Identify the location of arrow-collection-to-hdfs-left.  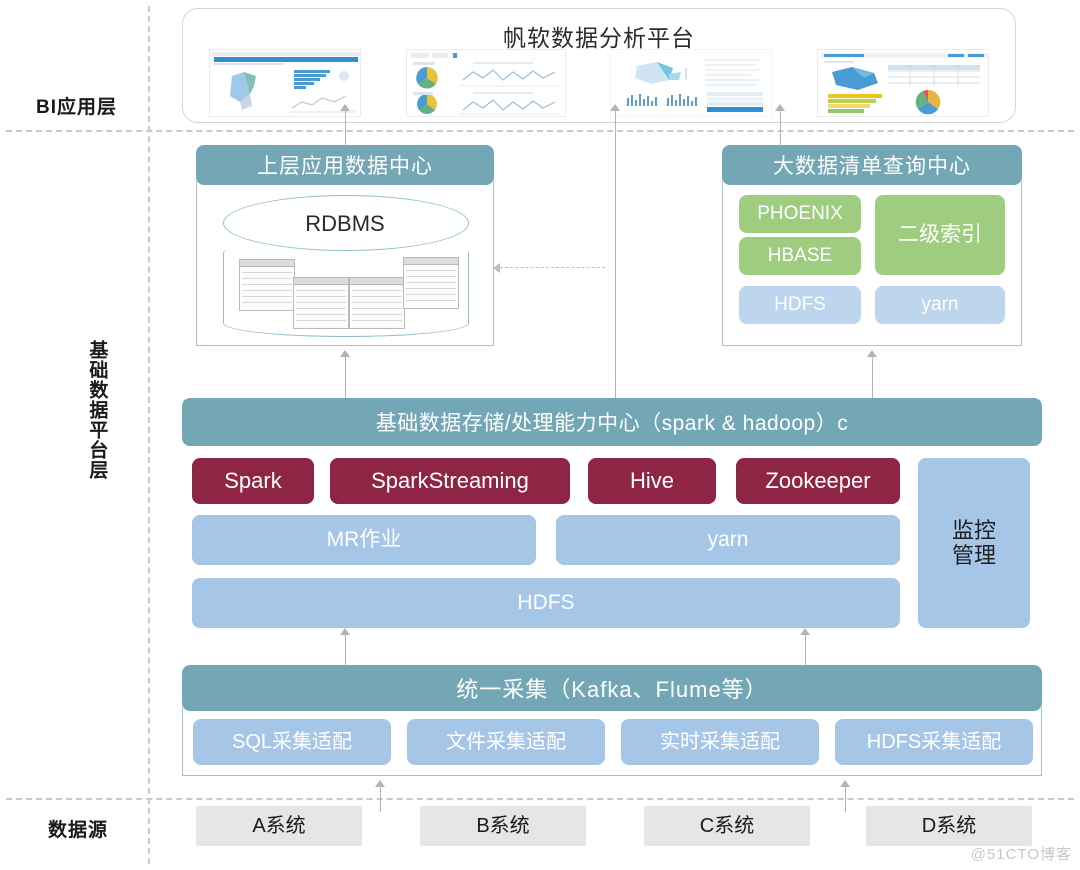
(345, 651).